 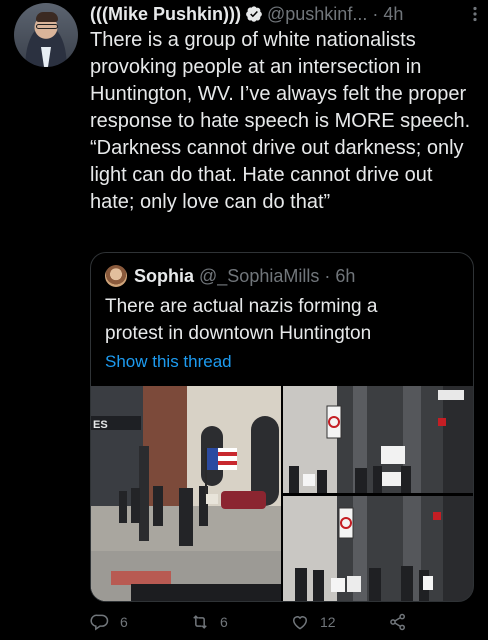 I want to click on protesters-photo-bottom, so click(x=378, y=548).